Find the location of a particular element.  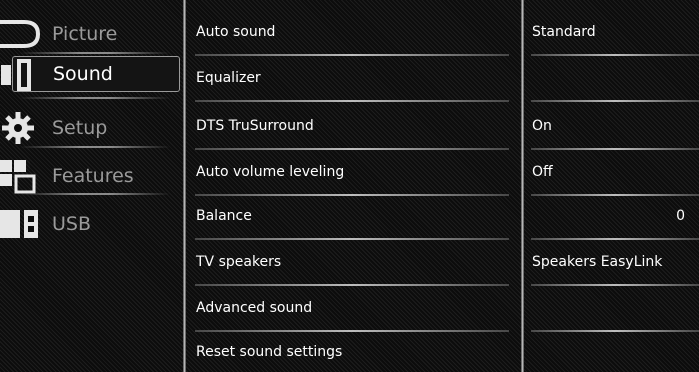

features-icon is located at coordinates (18, 177).